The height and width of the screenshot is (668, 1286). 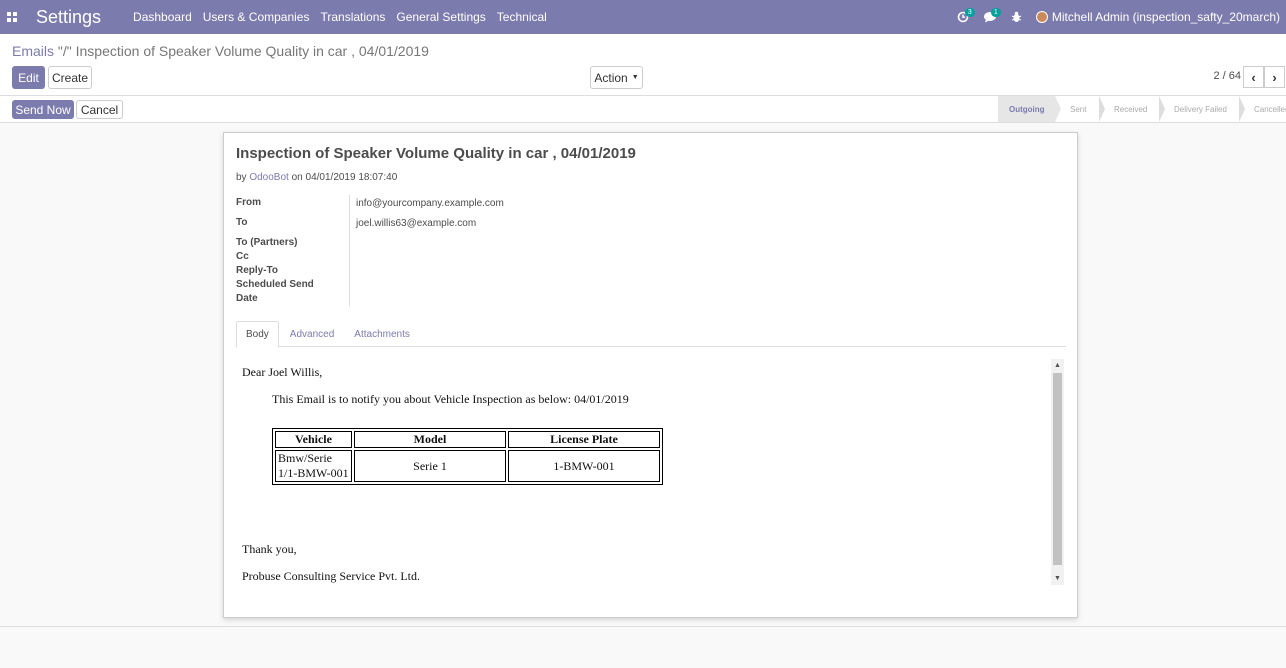 What do you see at coordinates (242, 256) in the screenshot?
I see `cc-label: Cc` at bounding box center [242, 256].